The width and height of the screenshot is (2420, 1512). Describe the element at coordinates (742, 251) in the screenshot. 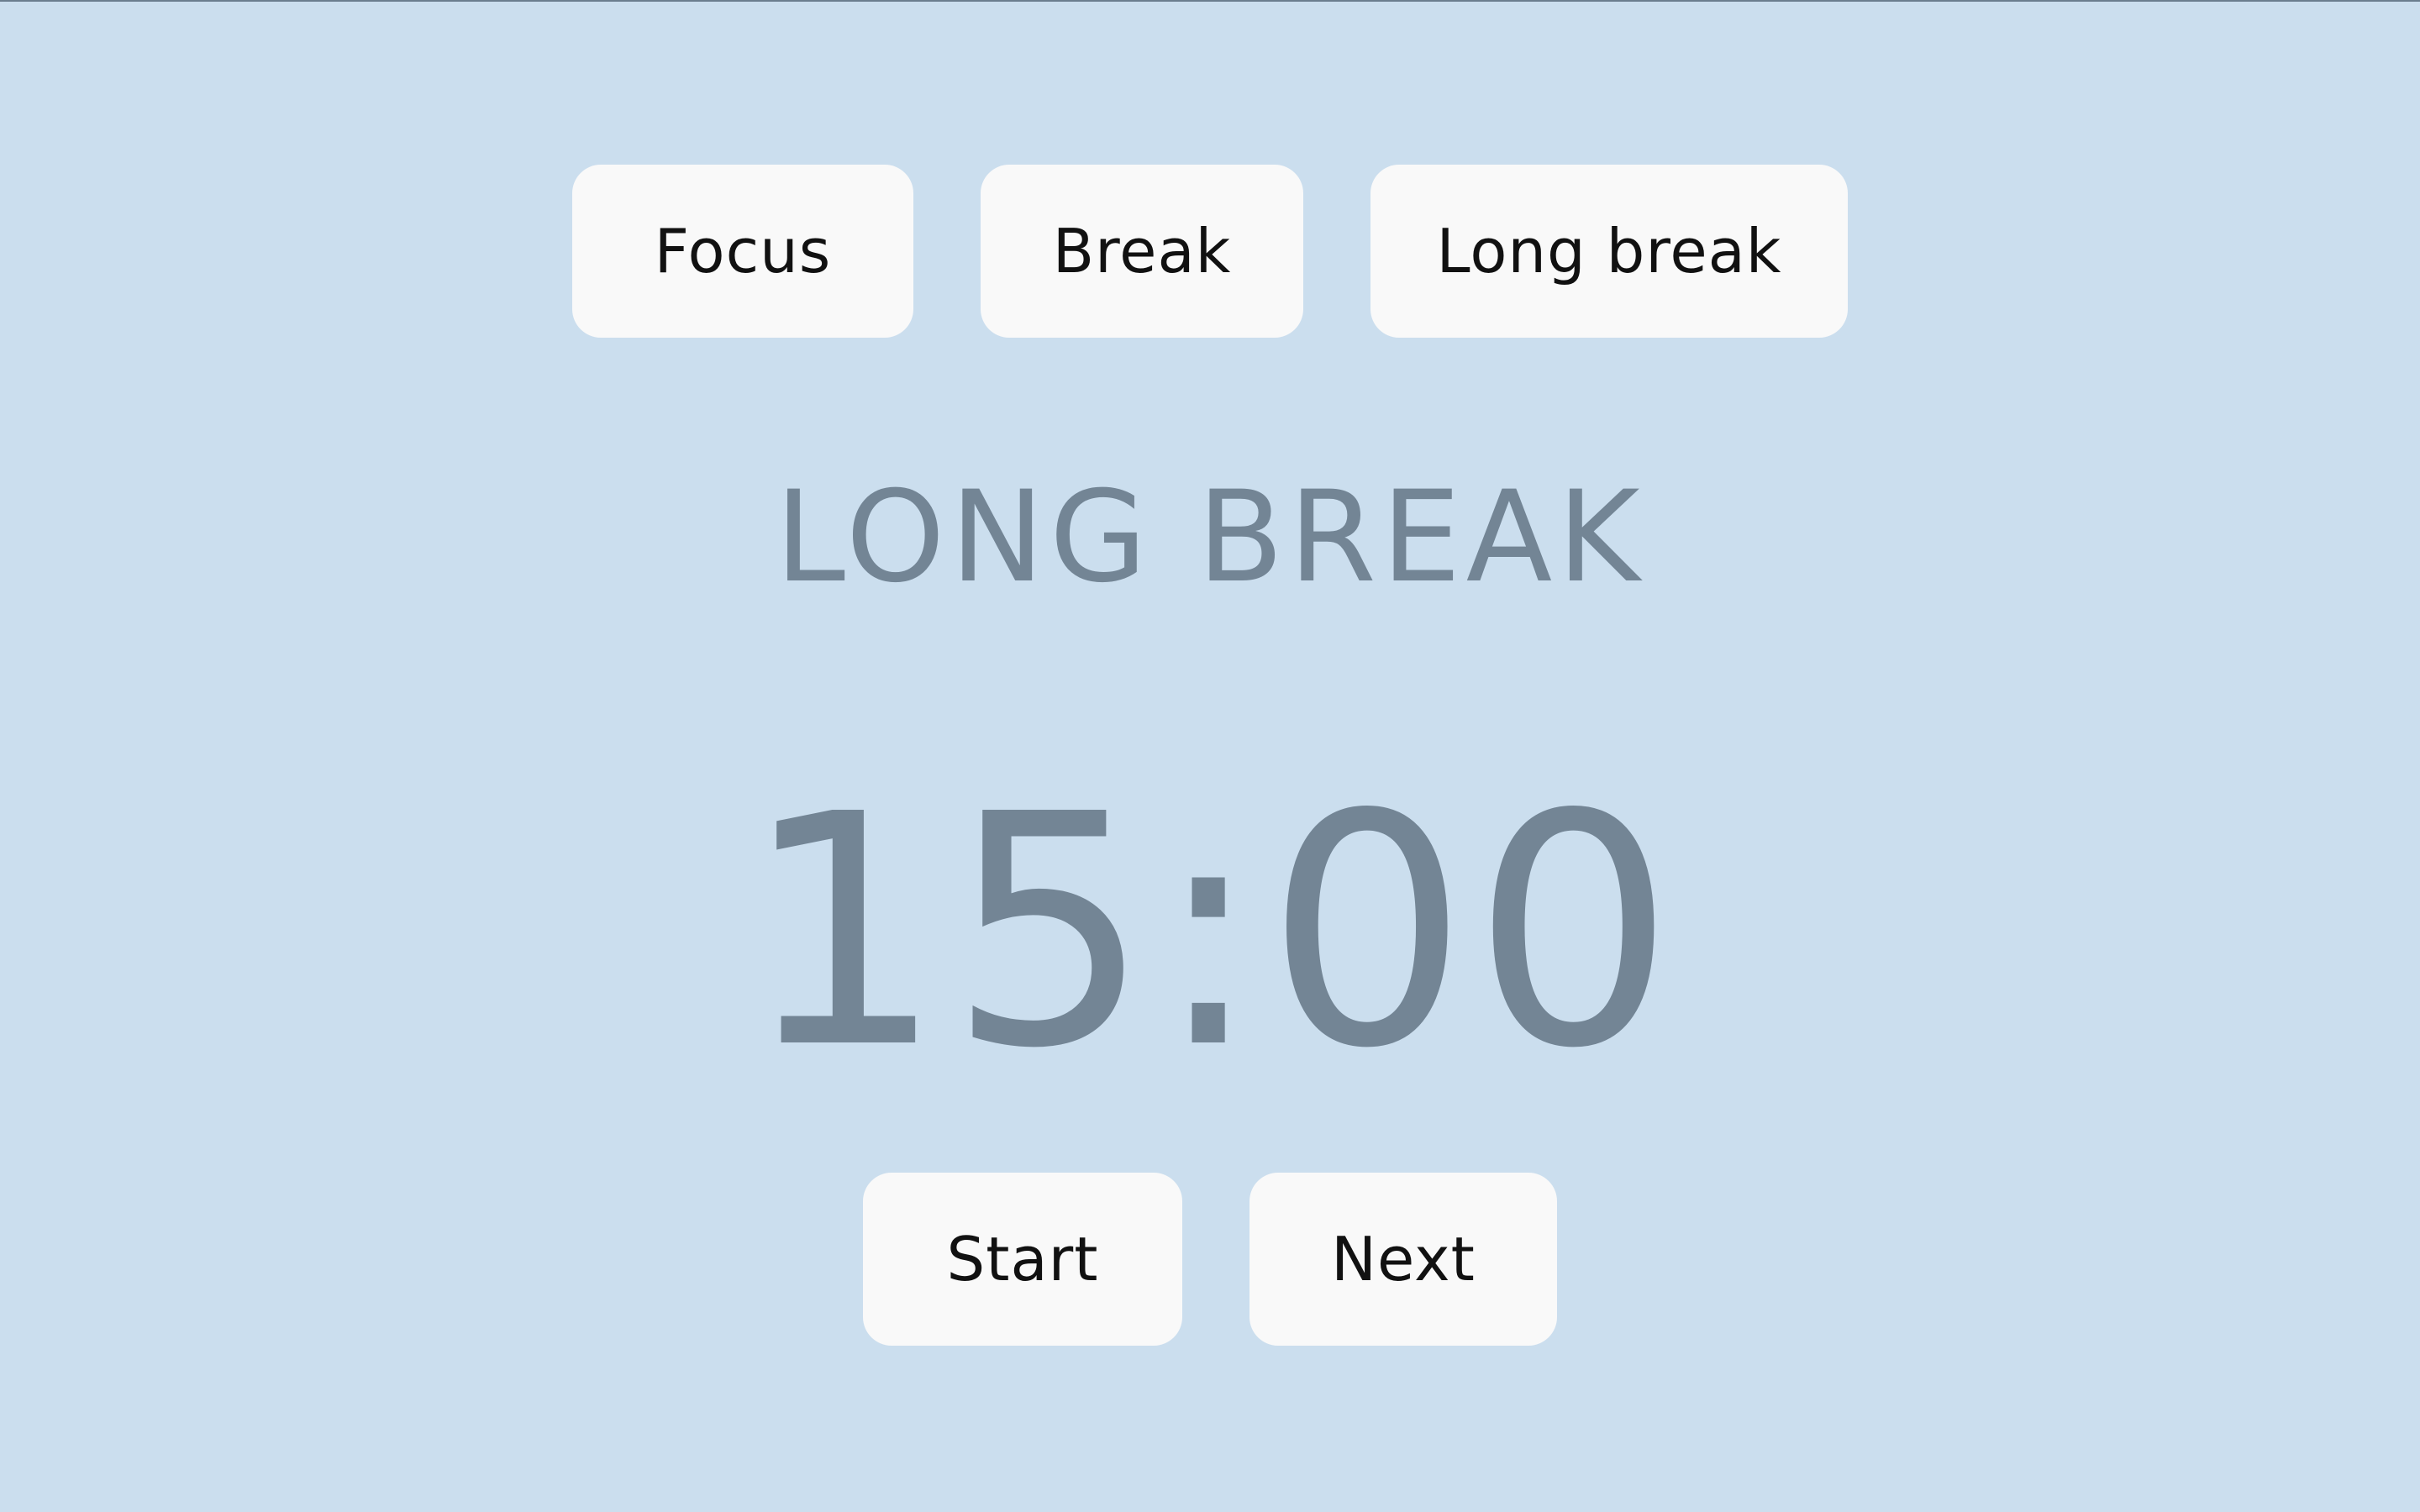

I see `focus-mode-button: Focus` at that location.